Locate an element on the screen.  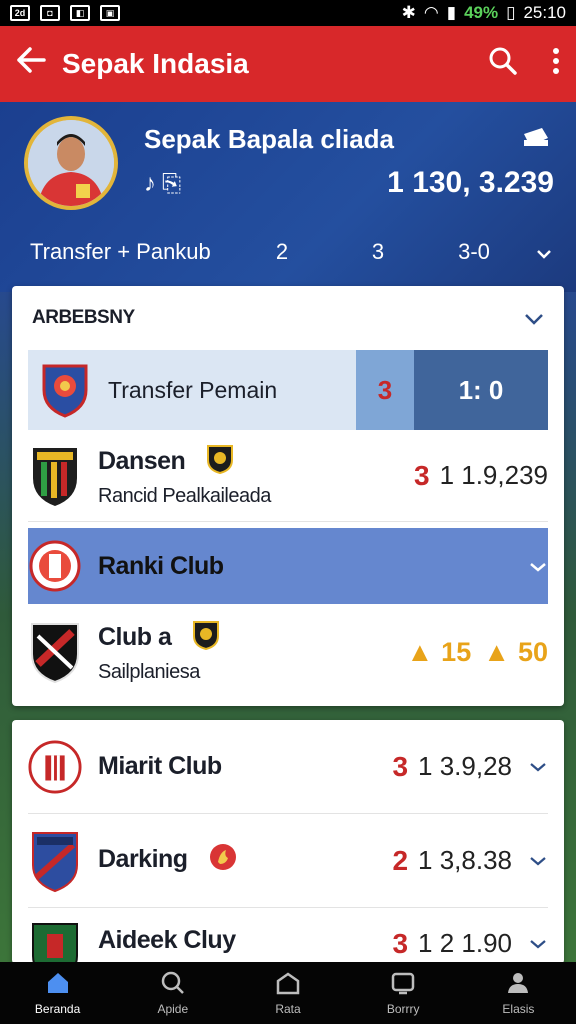
card-header: ARBEBSNY is located at coordinates (288, 318).